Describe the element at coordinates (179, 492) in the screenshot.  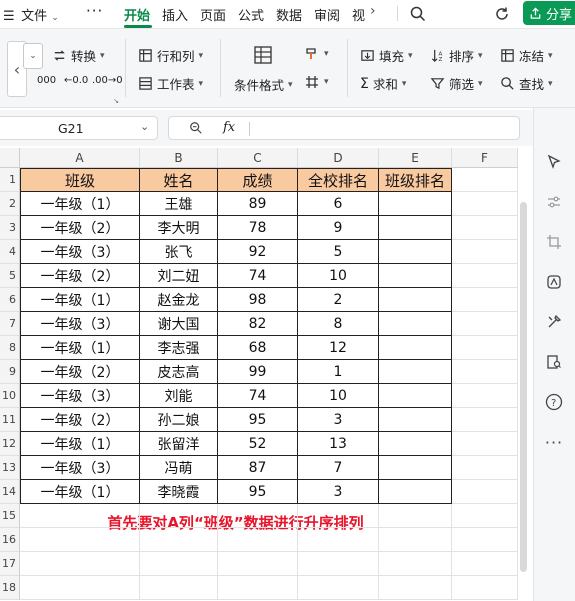
I see `table-cell: 李晓霞` at that location.